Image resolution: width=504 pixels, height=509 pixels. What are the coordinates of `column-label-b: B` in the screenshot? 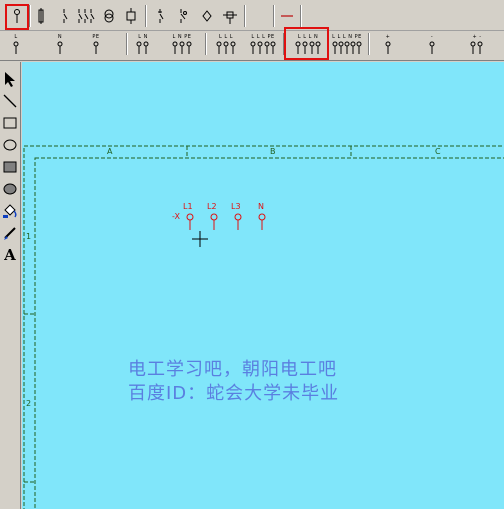 It's located at (273, 151).